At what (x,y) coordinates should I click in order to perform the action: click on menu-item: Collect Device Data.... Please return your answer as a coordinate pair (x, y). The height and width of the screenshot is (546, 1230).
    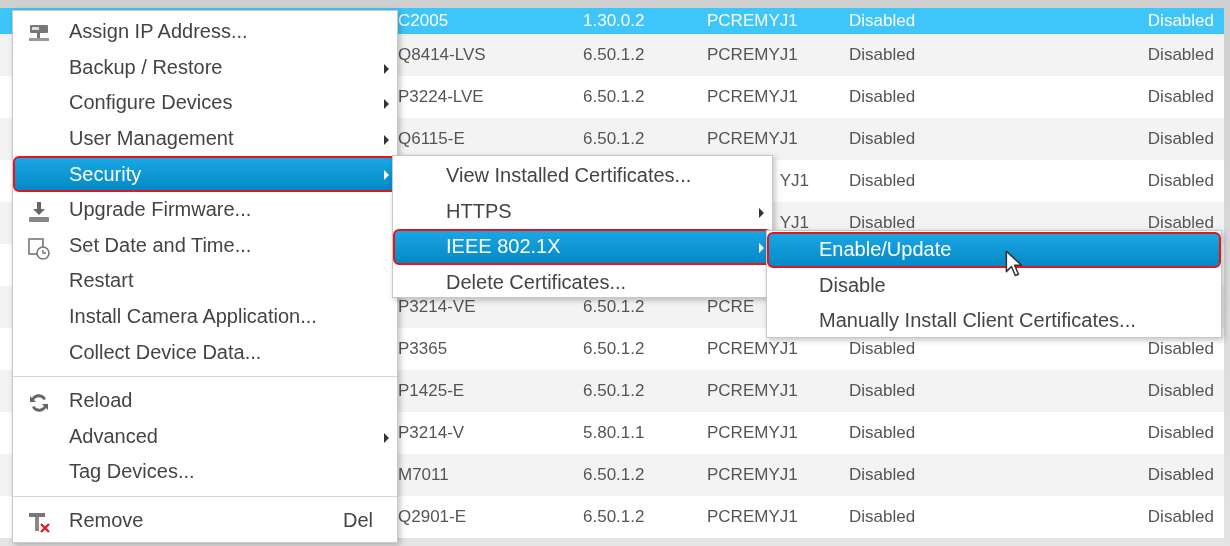
    Looking at the image, I should click on (205, 352).